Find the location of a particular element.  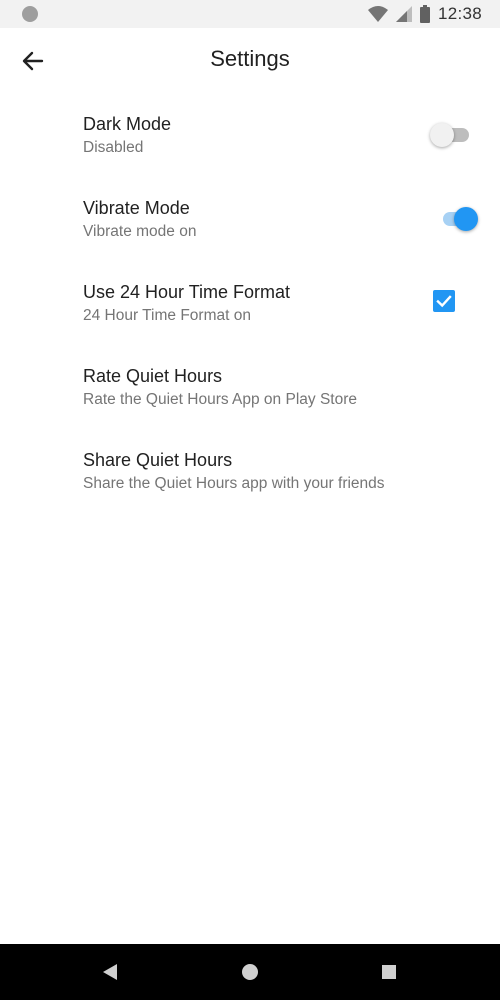

system-nav-bar is located at coordinates (250, 972).